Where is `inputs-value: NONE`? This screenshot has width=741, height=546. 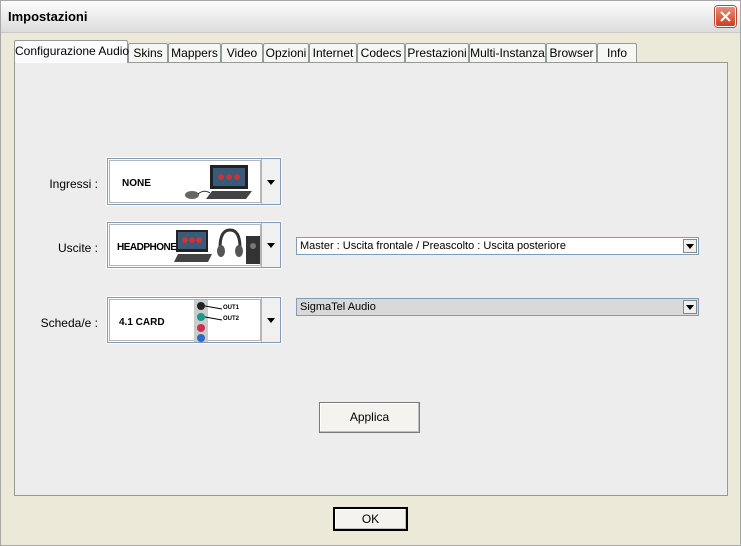
inputs-value: NONE is located at coordinates (136, 183).